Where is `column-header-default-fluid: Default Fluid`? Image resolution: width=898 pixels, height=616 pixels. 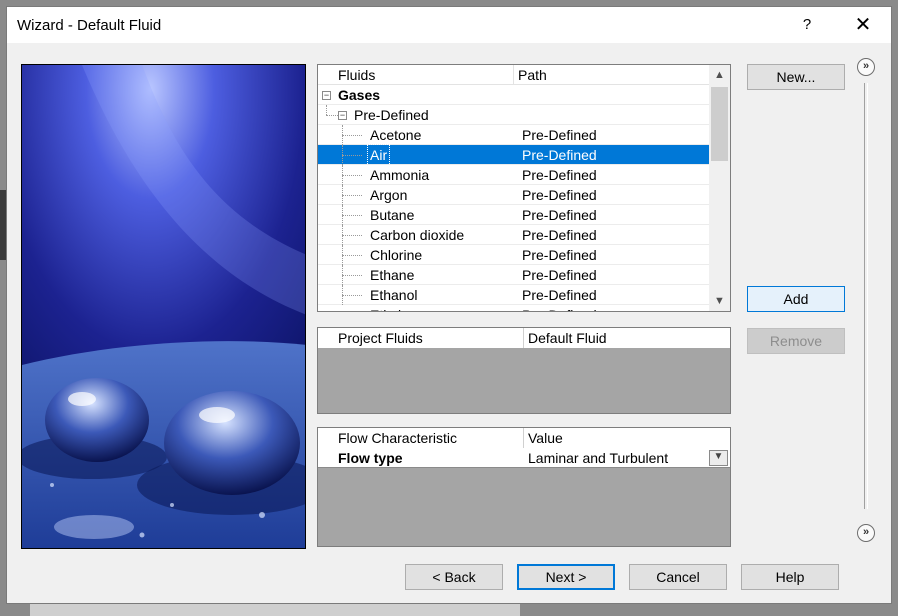
column-header-default-fluid: Default Fluid is located at coordinates (567, 338).